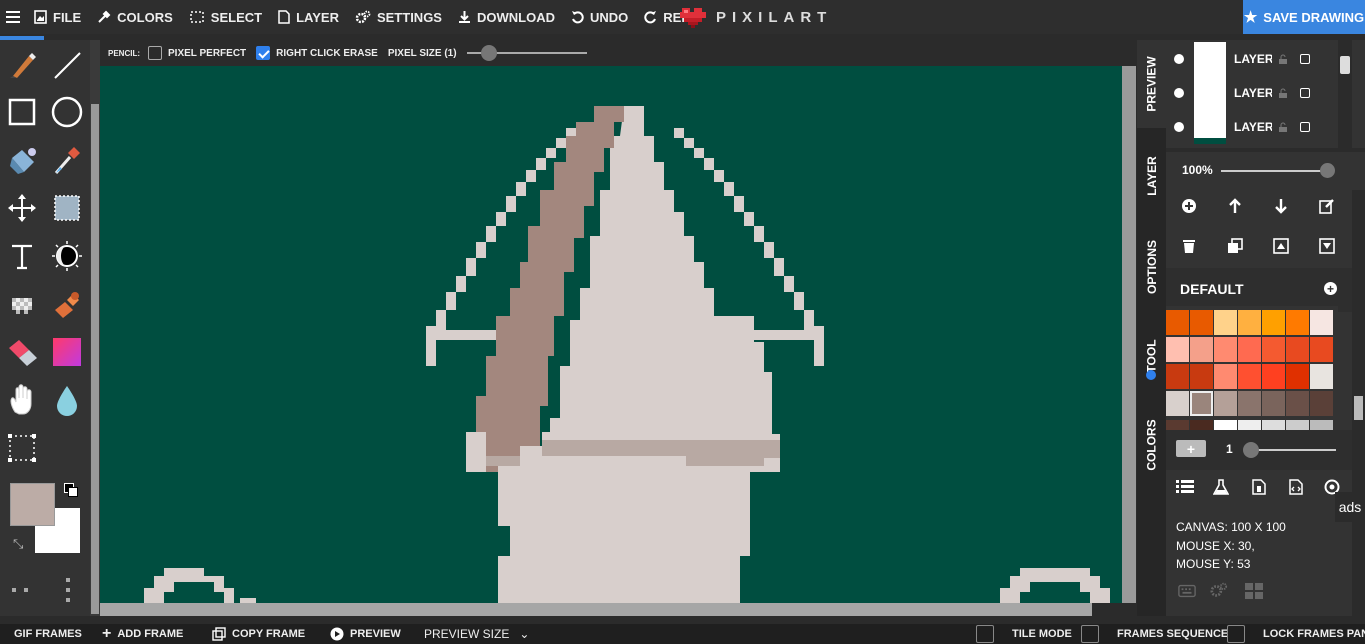  What do you see at coordinates (1345, 95) in the screenshot?
I see `layers-scrollbar` at bounding box center [1345, 95].